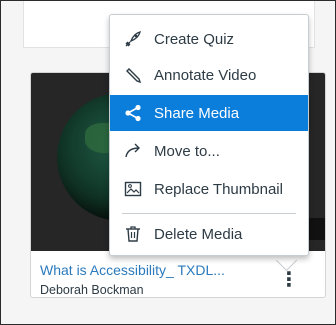 The image size is (336, 325). I want to click on pencil-icon, so click(133, 75).